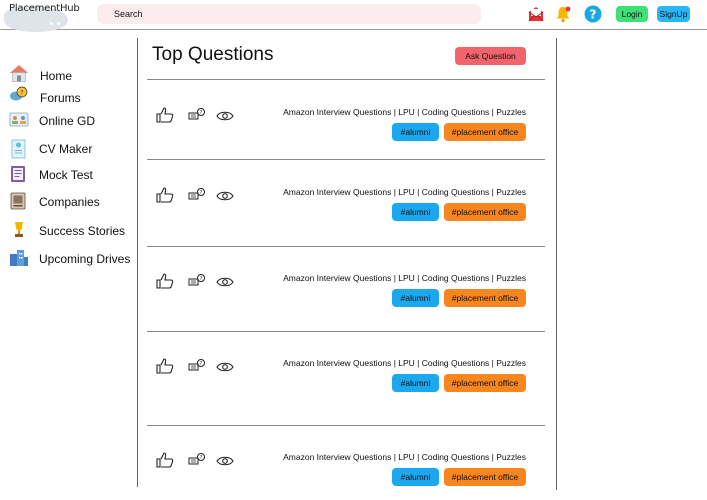 The image size is (707, 500). Describe the element at coordinates (60, 98) in the screenshot. I see `sidebar-item-label: Forums` at that location.